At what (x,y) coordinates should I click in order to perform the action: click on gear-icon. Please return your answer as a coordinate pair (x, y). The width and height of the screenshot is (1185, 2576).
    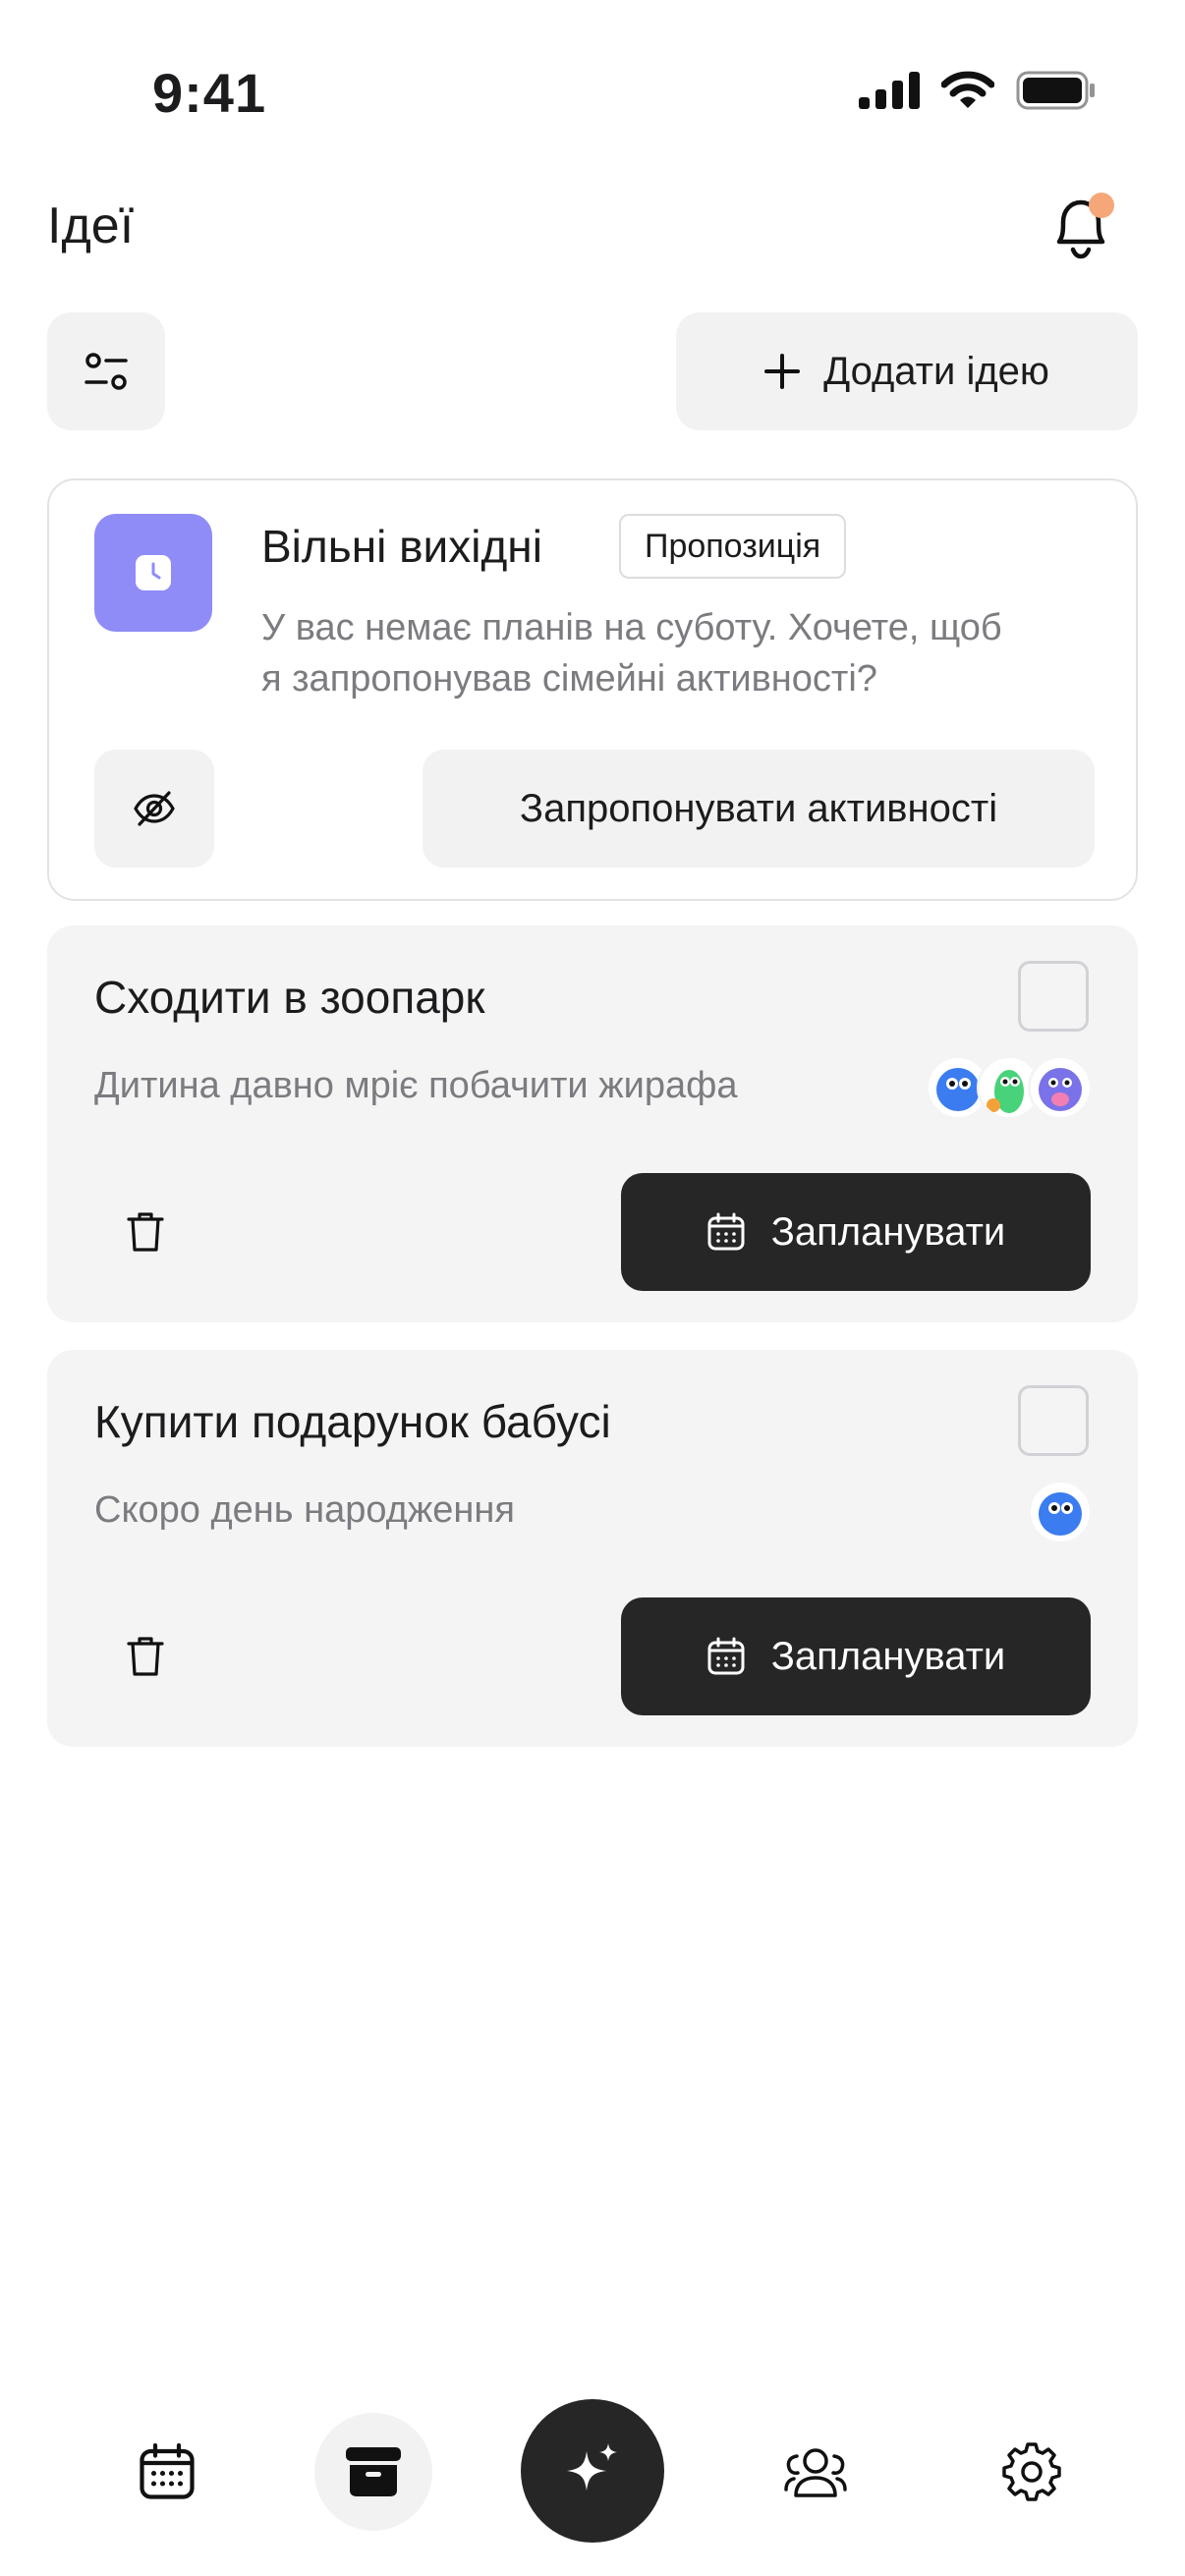
    Looking at the image, I should click on (1031, 2471).